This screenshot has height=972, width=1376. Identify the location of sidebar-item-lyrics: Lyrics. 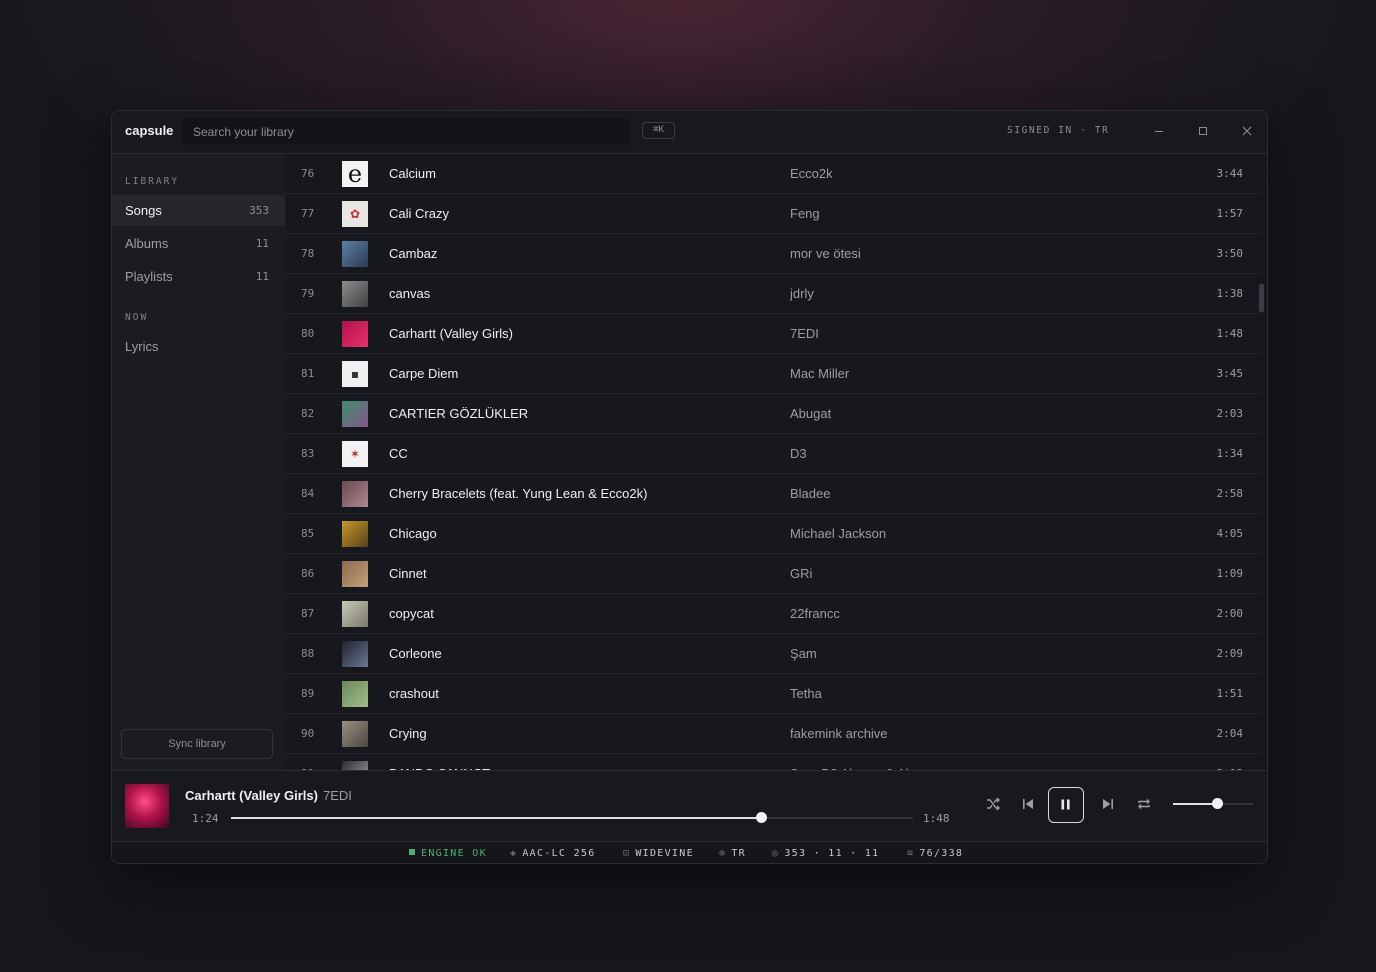
(198, 346).